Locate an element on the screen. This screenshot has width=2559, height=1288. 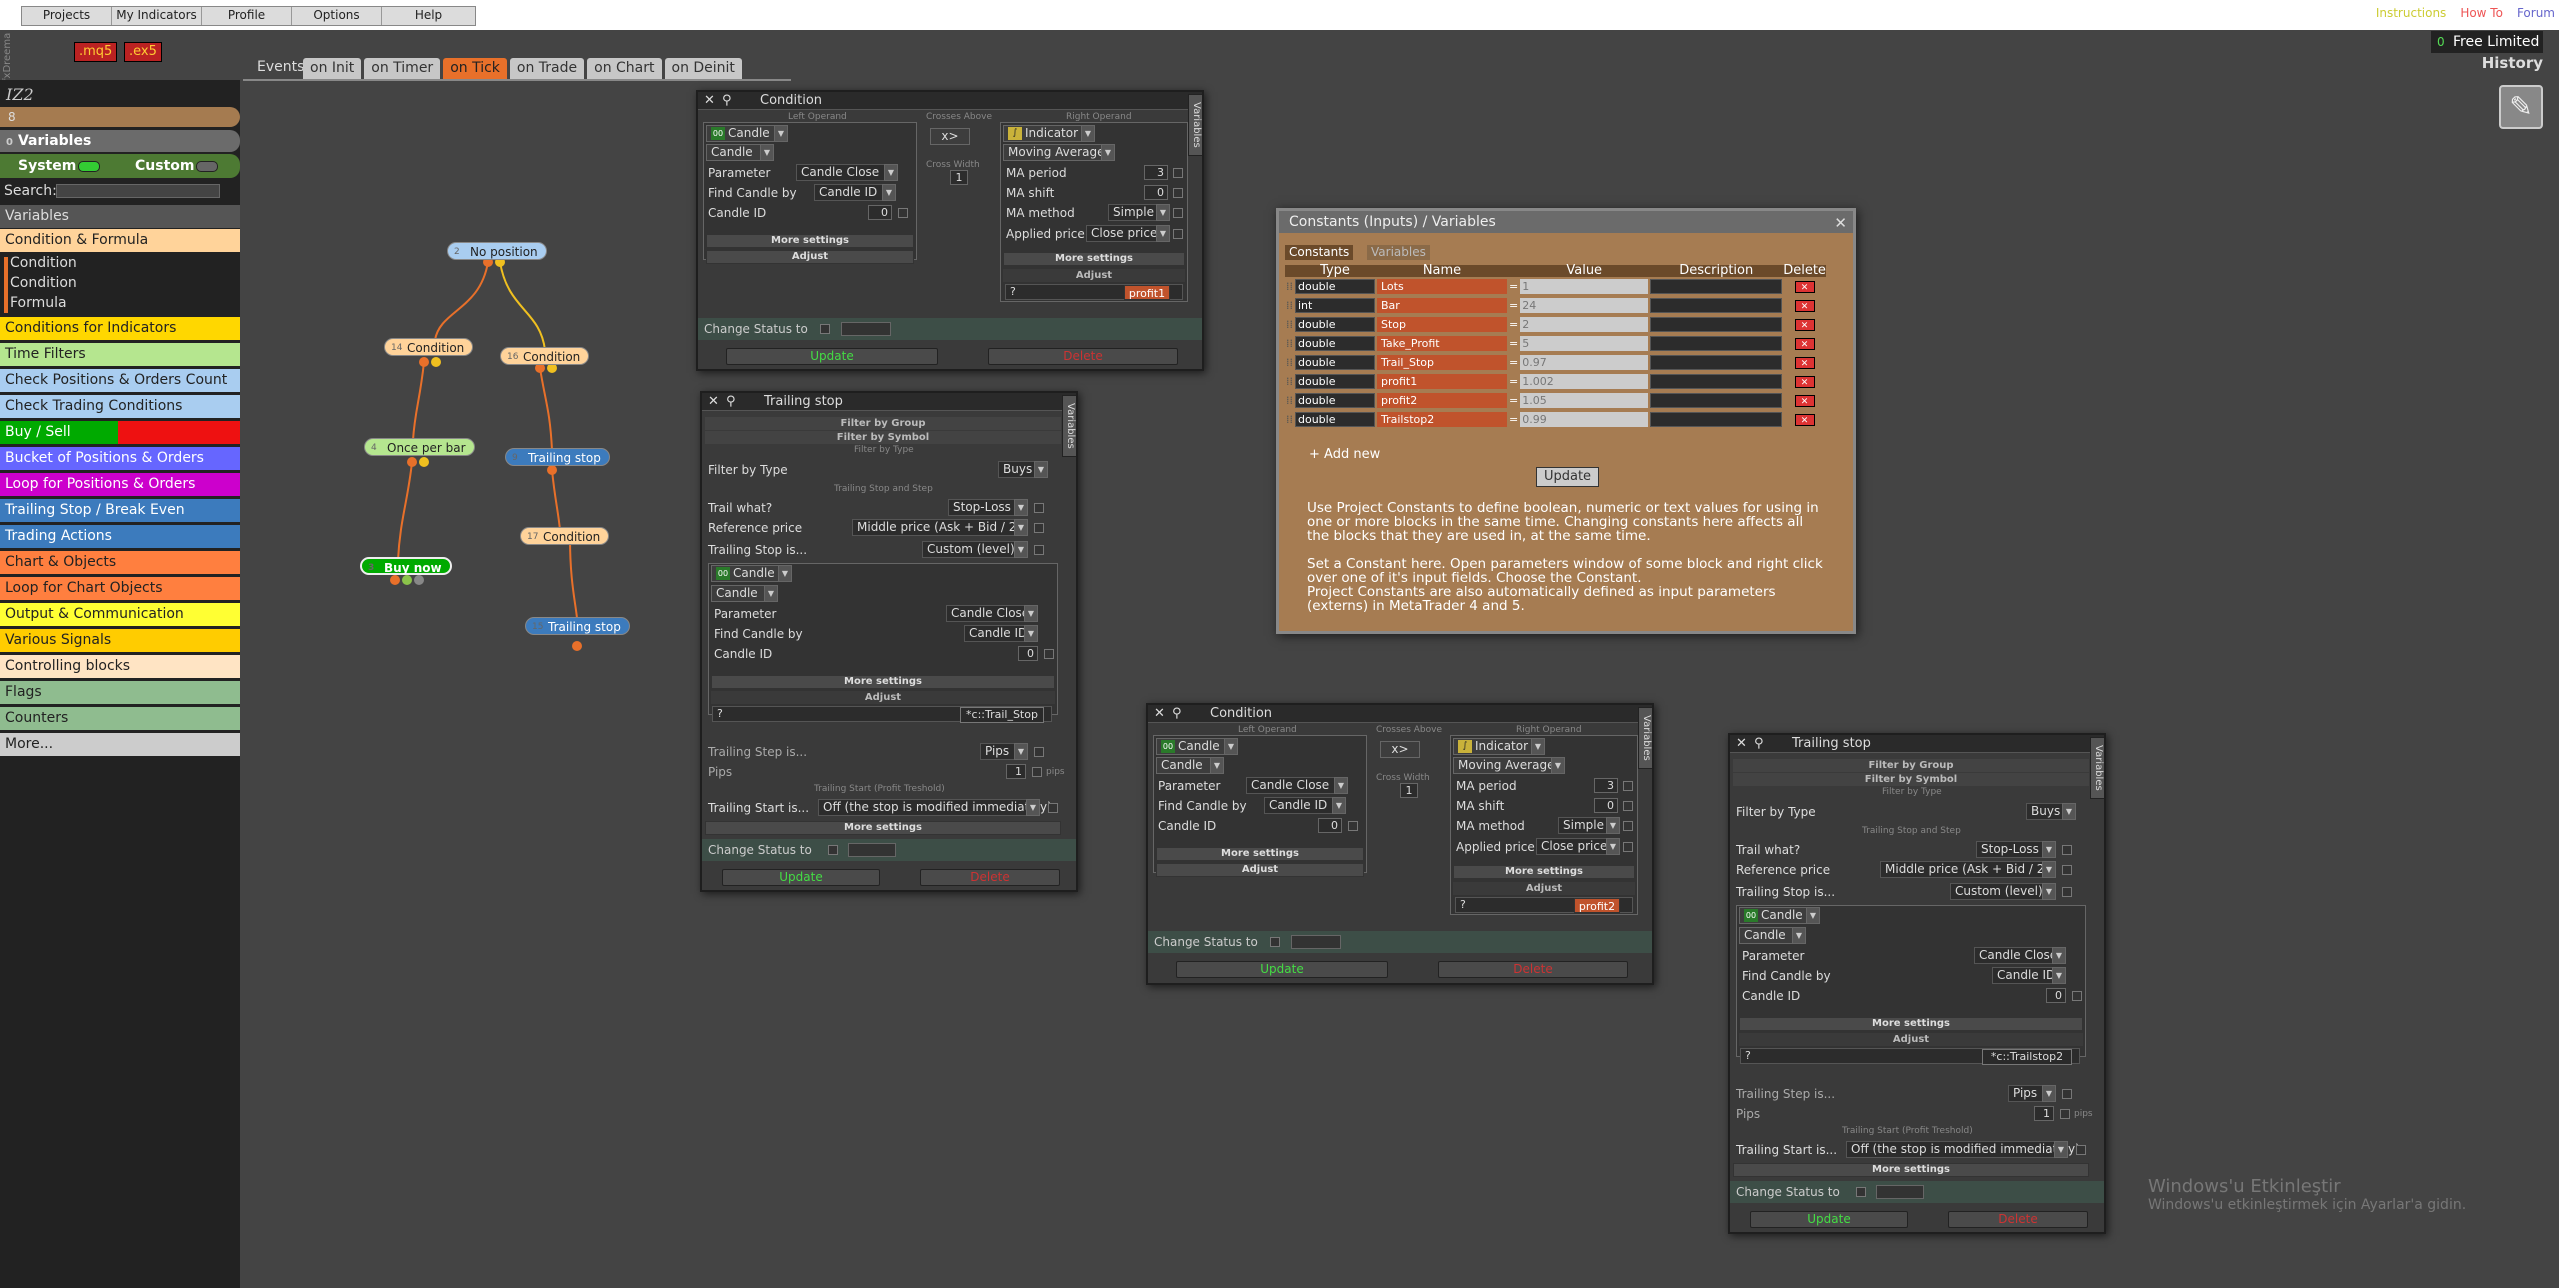
plan-badge: 0 Free Limited is located at coordinates (2487, 42).